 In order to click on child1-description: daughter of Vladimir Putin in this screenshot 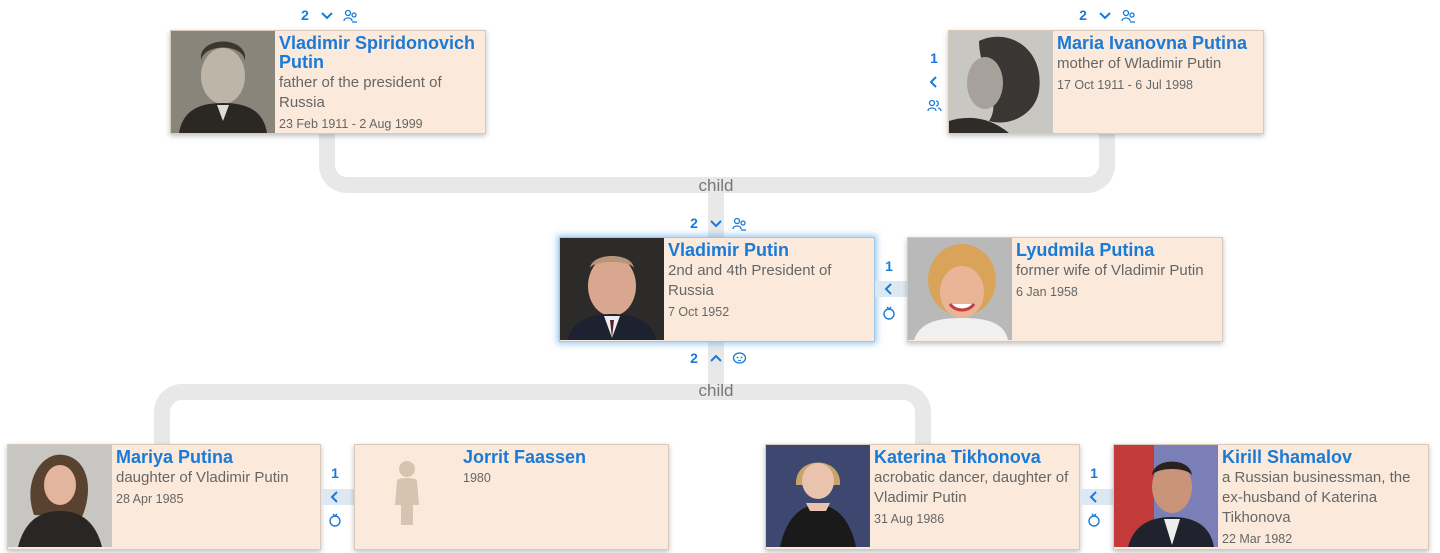, I will do `click(202, 477)`.